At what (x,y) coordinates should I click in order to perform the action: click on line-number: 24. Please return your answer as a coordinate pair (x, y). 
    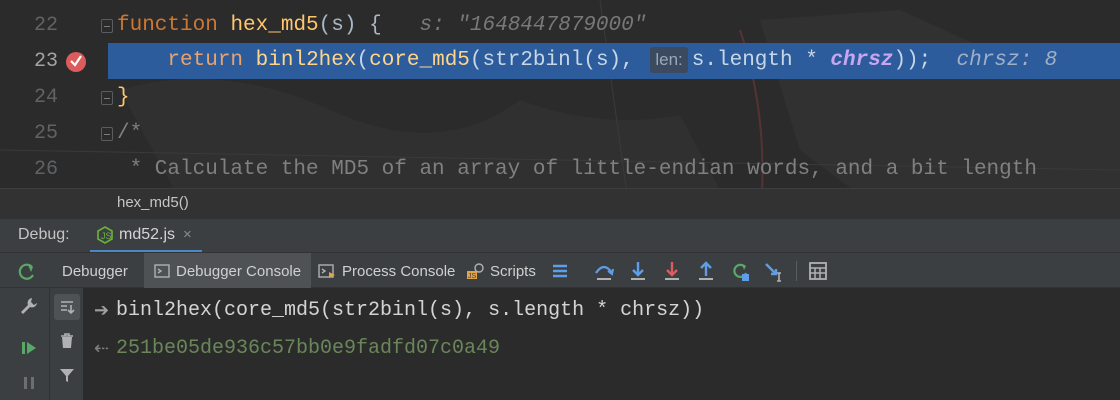
    Looking at the image, I should click on (45, 97).